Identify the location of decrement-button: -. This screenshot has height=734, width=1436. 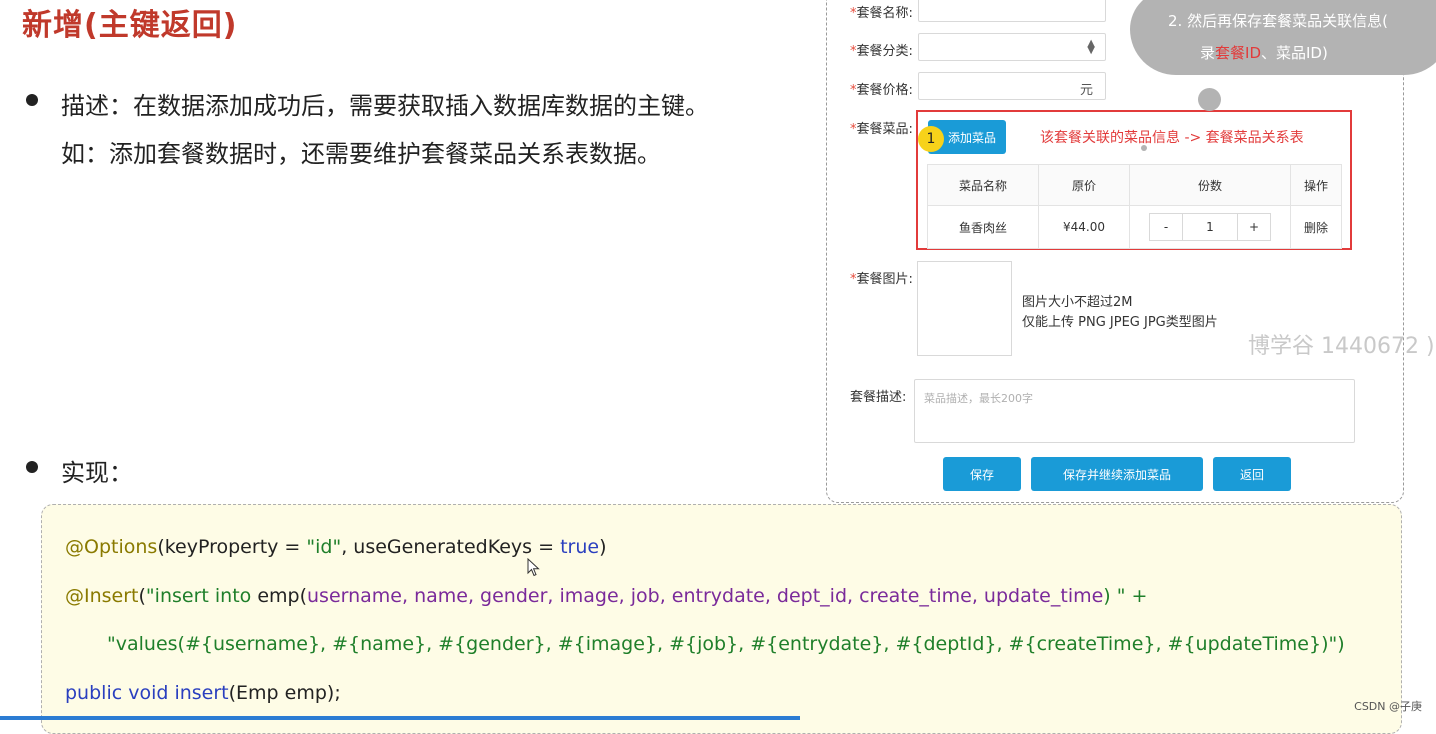
(1166, 227).